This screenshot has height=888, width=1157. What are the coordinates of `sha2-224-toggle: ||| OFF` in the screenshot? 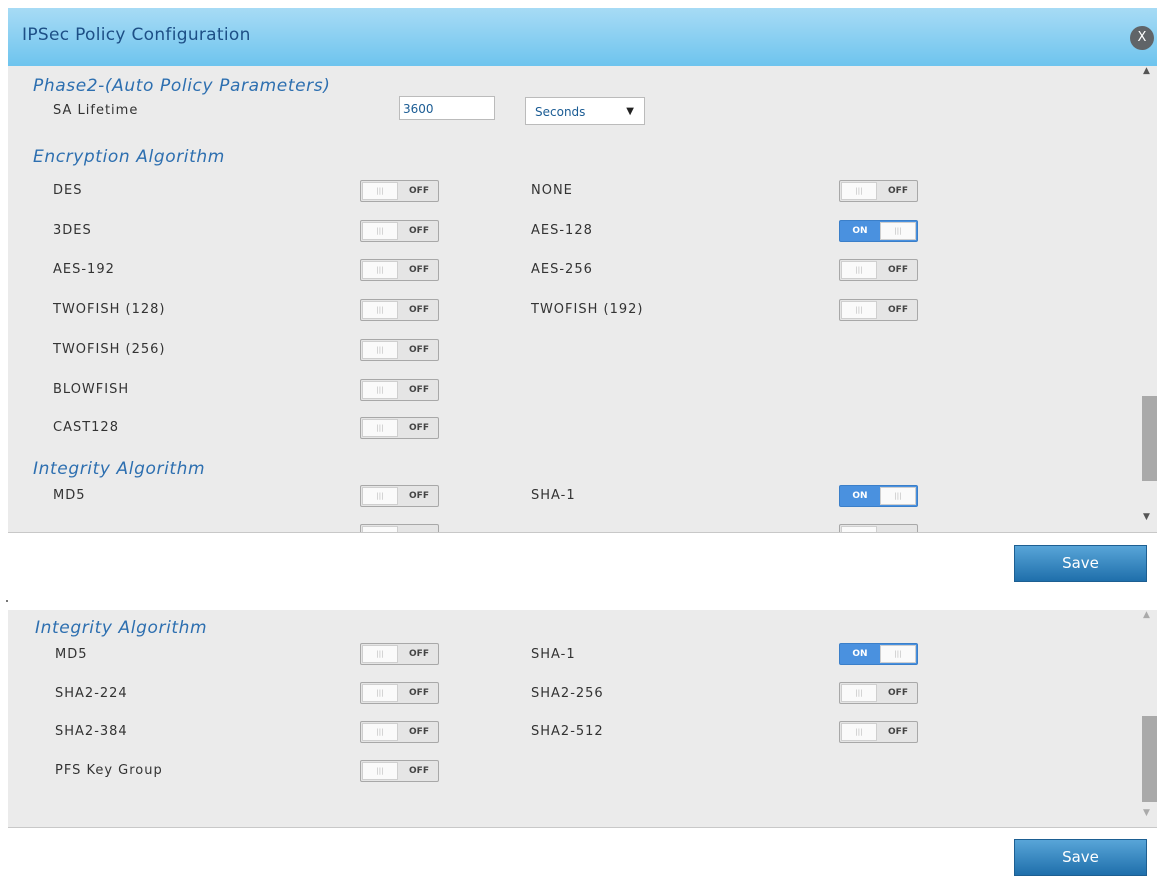 It's located at (399, 693).